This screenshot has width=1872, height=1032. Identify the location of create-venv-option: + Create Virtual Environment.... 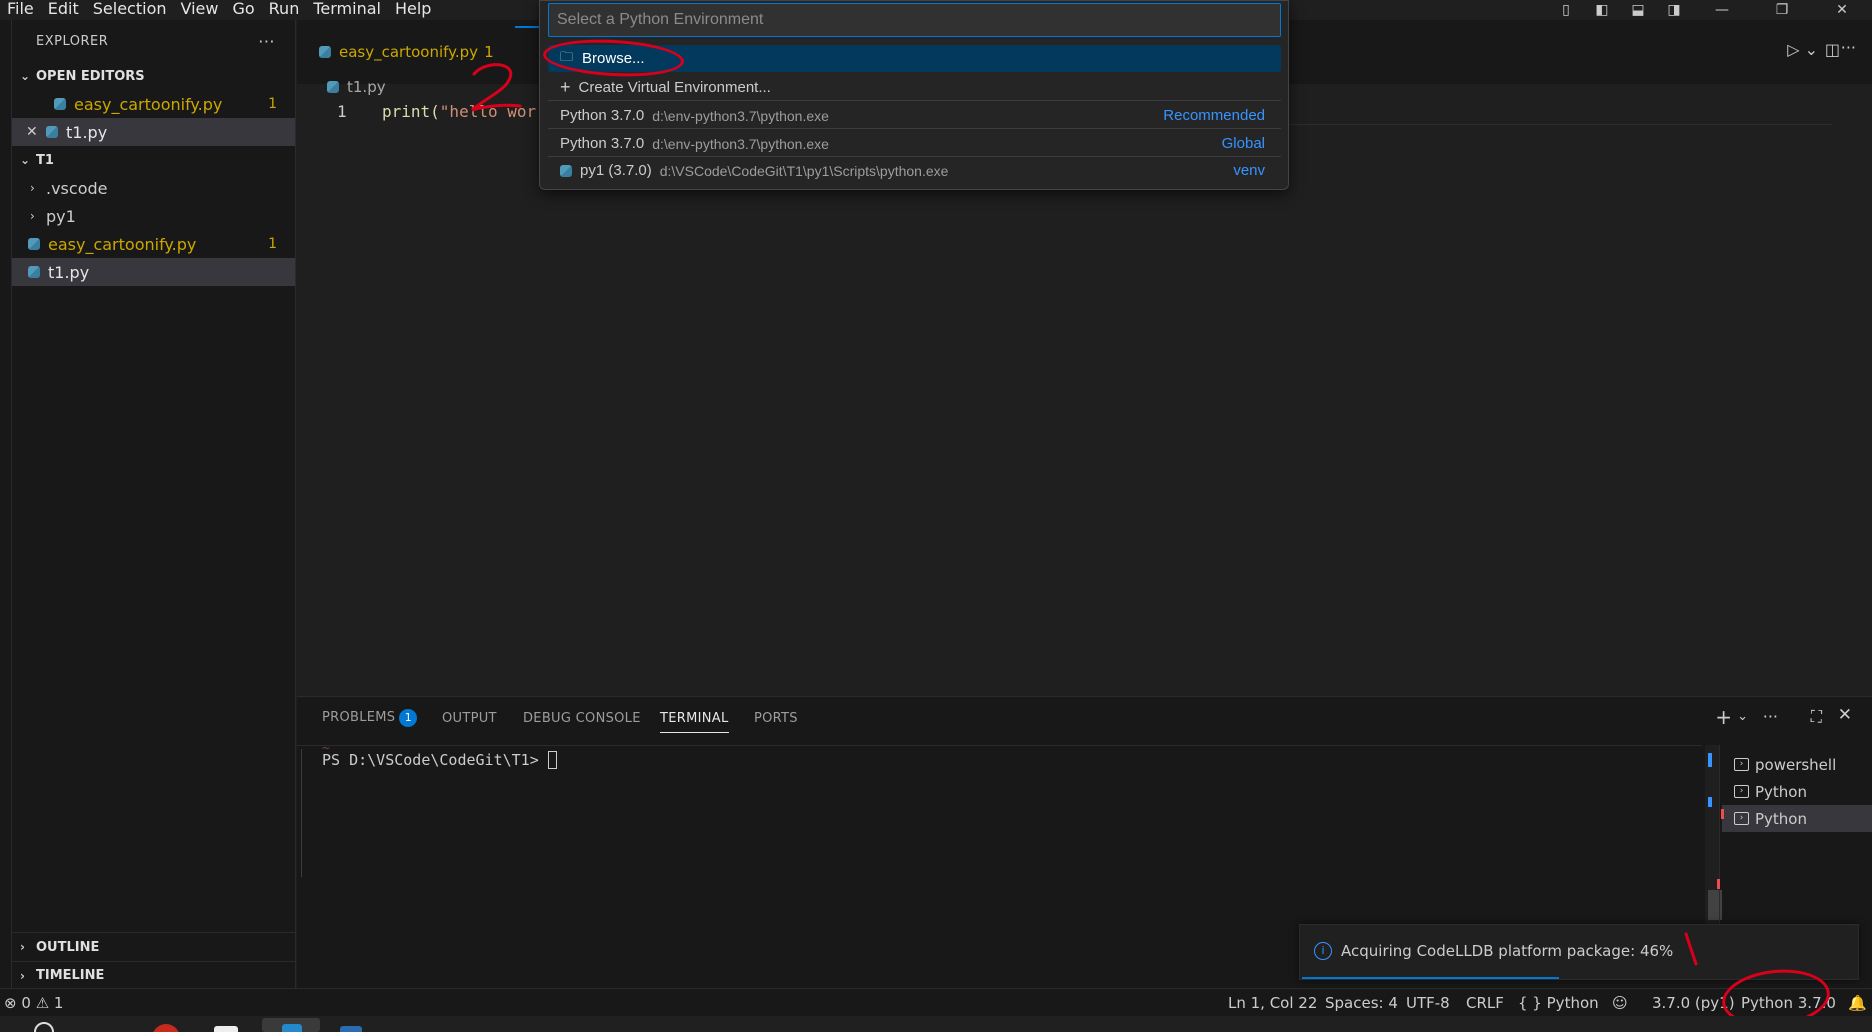
(914, 87).